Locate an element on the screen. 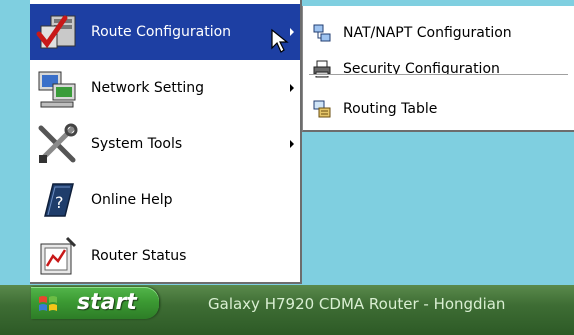 Image resolution: width=574 pixels, height=335 pixels. menu-item-network-setting: Network Setting is located at coordinates (165, 88).